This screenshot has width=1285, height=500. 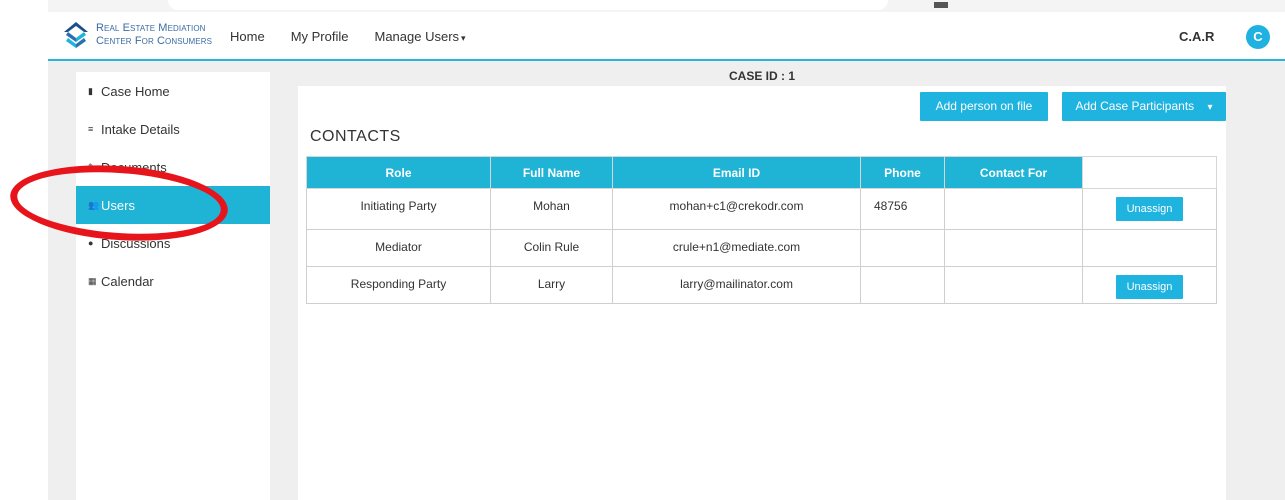 What do you see at coordinates (94, 204) in the screenshot?
I see `users-icon: 👥` at bounding box center [94, 204].